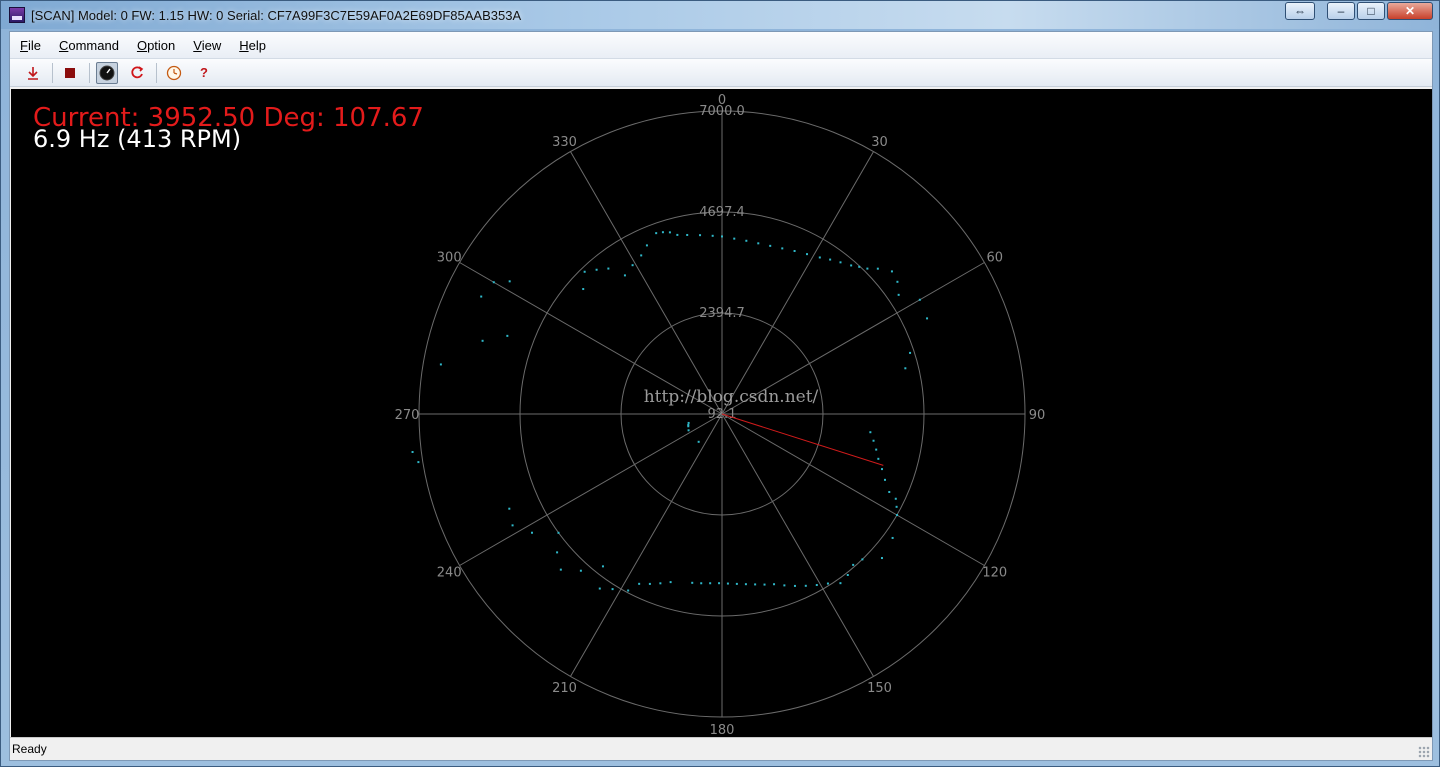 Image resolution: width=1440 pixels, height=767 pixels. I want to click on watermark-text: http://blog.csdn.net/, so click(731, 397).